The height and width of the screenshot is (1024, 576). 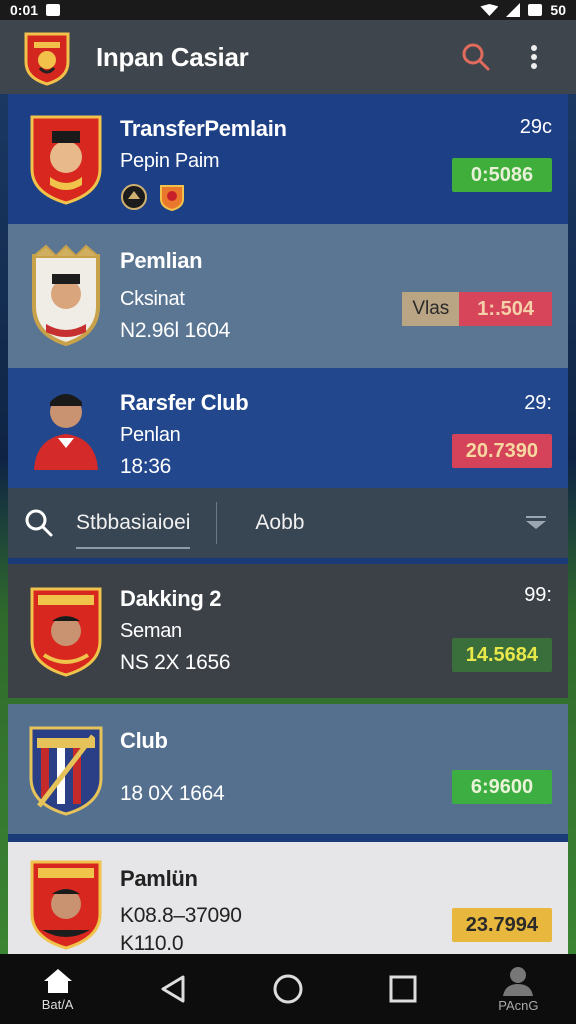 I want to click on tab-search: Stbbasiaioei, so click(x=133, y=523).